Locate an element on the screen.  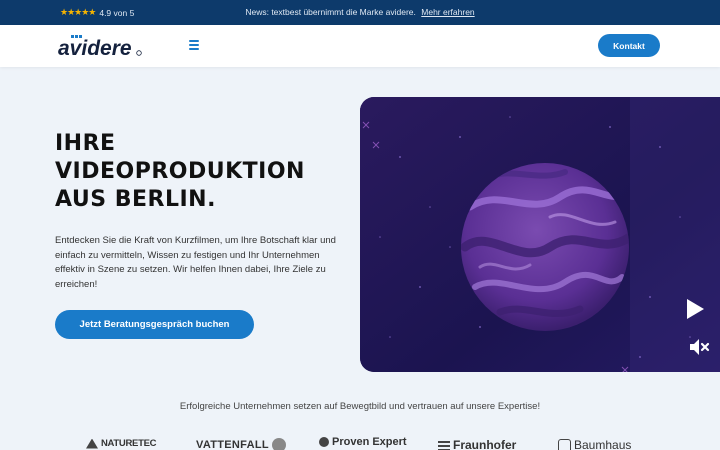
hero-title-line: IHRE is located at coordinates (85, 143).